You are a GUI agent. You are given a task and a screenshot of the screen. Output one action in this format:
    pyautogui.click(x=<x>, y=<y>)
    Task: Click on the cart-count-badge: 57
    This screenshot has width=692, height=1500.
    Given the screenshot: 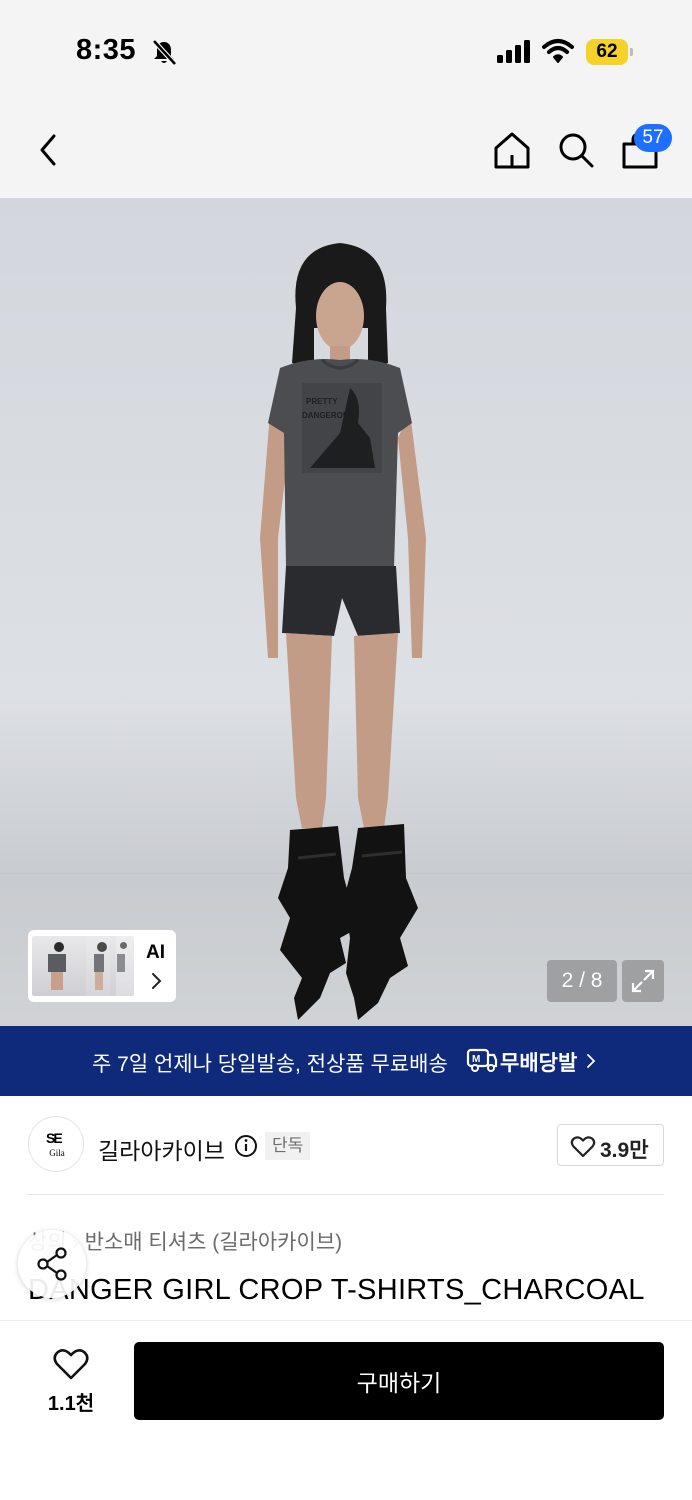 What is the action you would take?
    pyautogui.click(x=653, y=138)
    